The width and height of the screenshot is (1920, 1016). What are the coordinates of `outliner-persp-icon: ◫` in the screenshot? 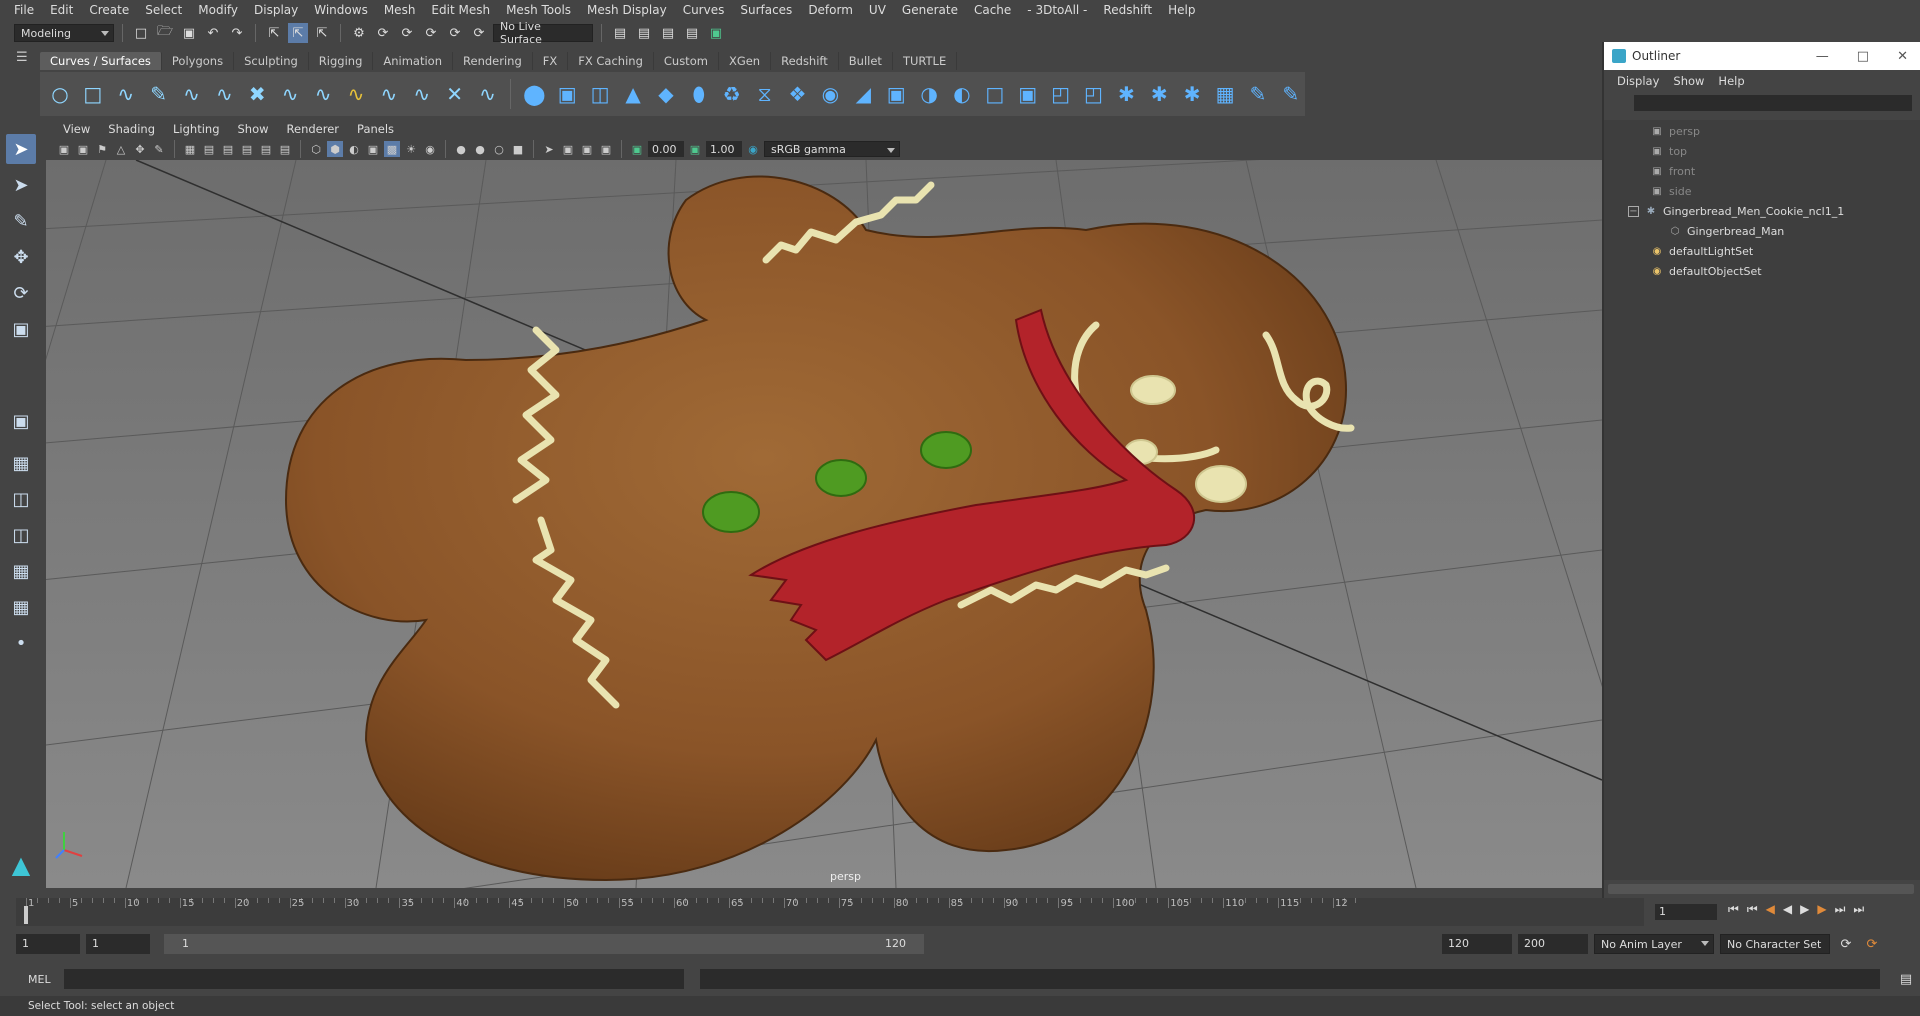 It's located at (21, 535).